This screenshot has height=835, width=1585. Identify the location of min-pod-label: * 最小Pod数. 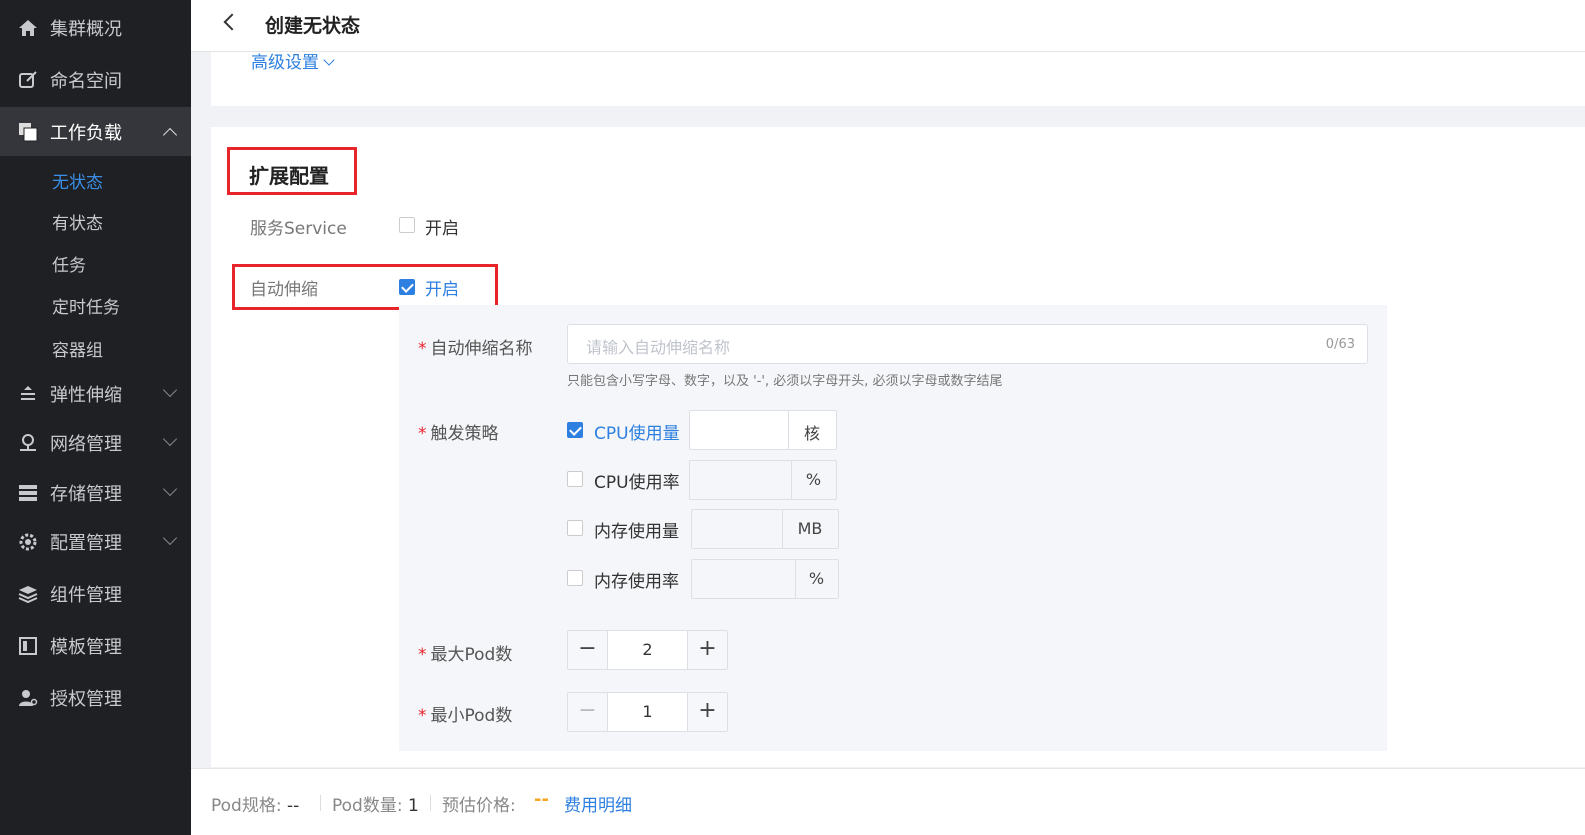
(465, 716).